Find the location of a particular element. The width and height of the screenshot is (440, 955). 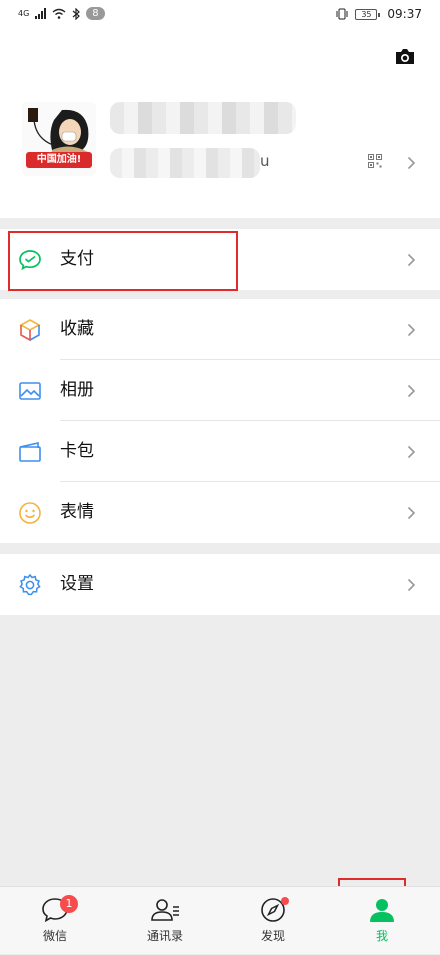

menu-item-cards: 卡包 is located at coordinates (220, 451).